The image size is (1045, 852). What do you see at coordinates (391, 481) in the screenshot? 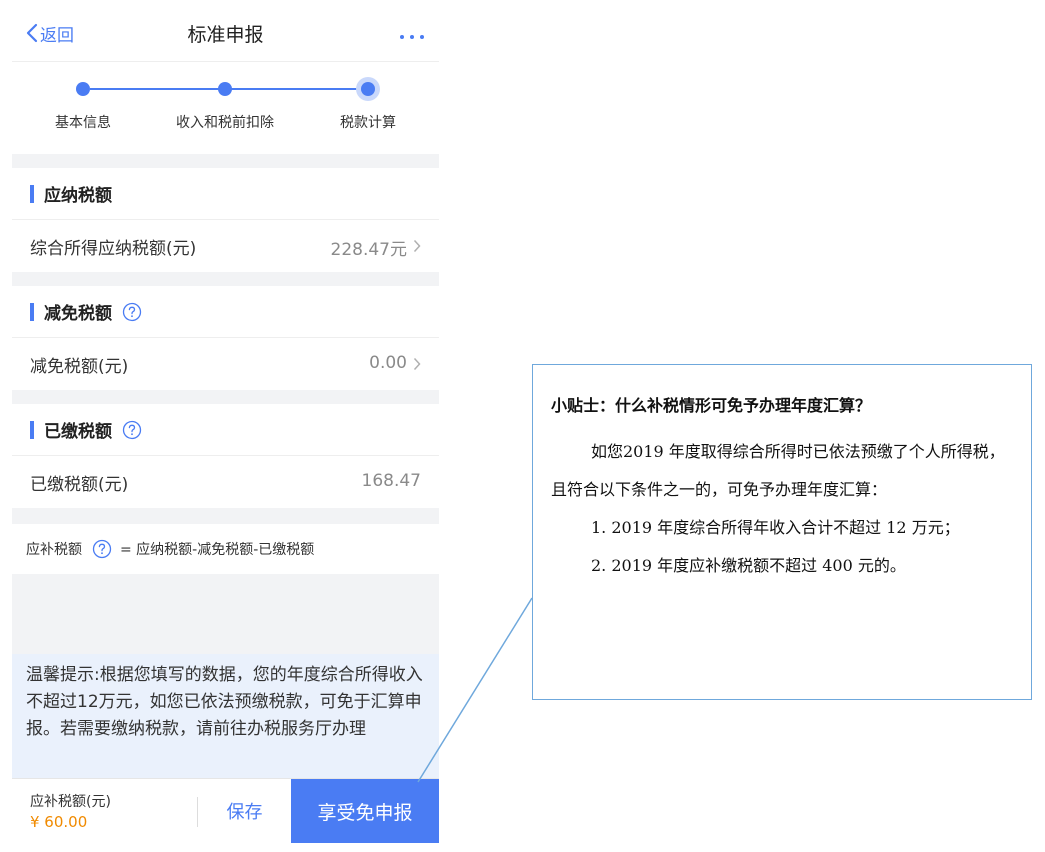
I see `row-value: 168.47` at bounding box center [391, 481].